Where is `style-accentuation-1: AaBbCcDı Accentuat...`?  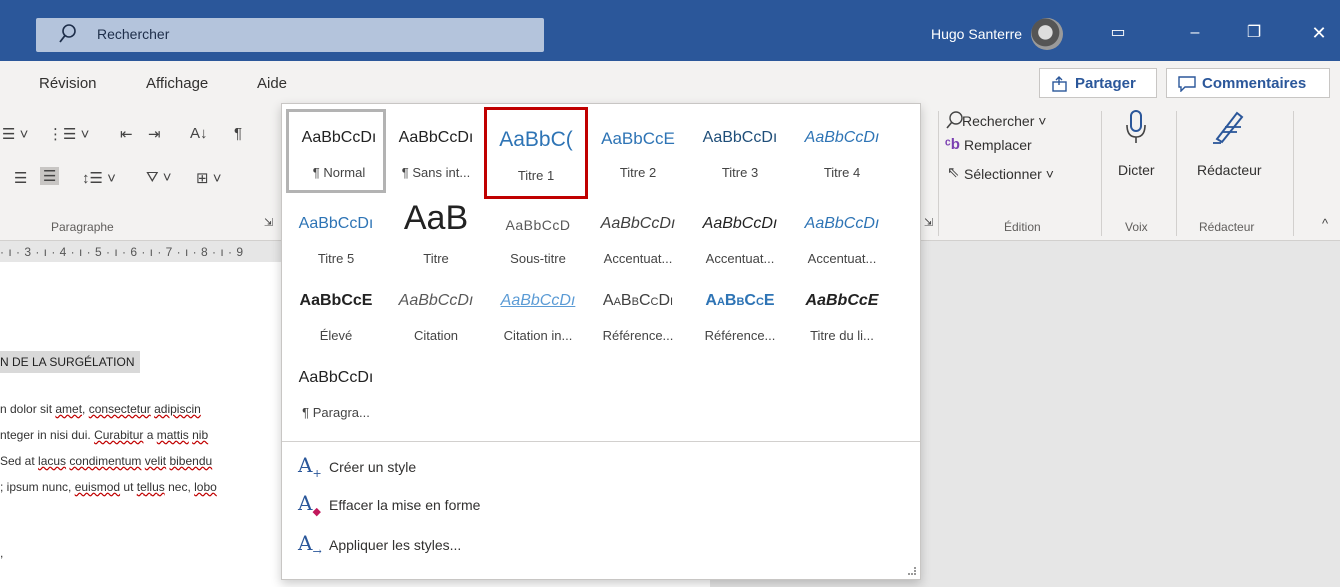
style-accentuation-1: AaBbCcDı Accentuat... is located at coordinates (638, 237).